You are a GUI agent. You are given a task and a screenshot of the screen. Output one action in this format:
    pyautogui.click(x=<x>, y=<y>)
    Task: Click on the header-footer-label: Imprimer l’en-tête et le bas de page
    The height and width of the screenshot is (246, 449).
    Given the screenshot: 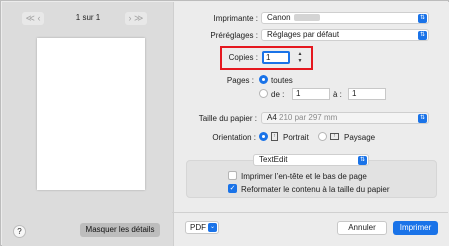 What is the action you would take?
    pyautogui.click(x=304, y=176)
    